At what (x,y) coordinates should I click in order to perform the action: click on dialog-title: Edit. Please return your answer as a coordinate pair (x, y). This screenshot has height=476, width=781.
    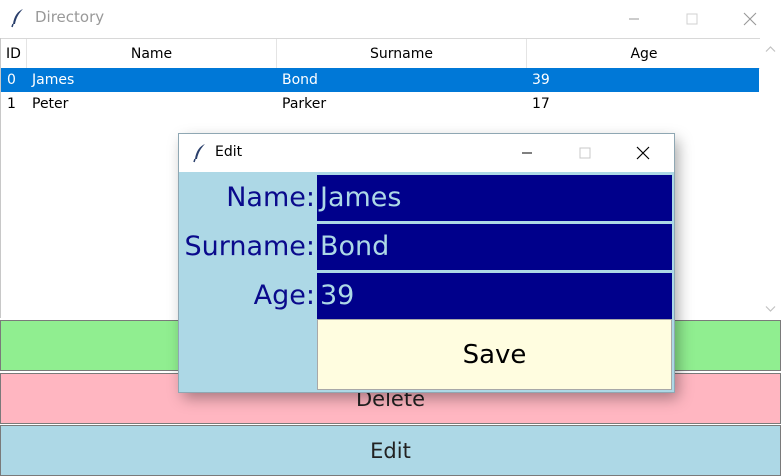
    Looking at the image, I should click on (229, 152).